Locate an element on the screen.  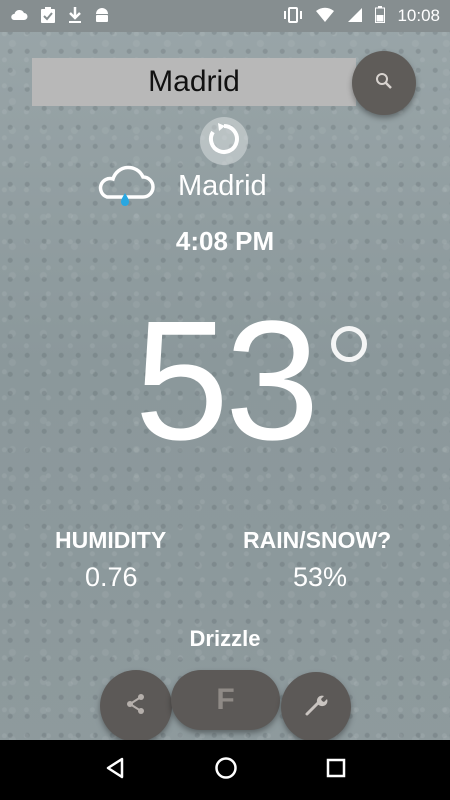
status-left-icons is located at coordinates (60, 16).